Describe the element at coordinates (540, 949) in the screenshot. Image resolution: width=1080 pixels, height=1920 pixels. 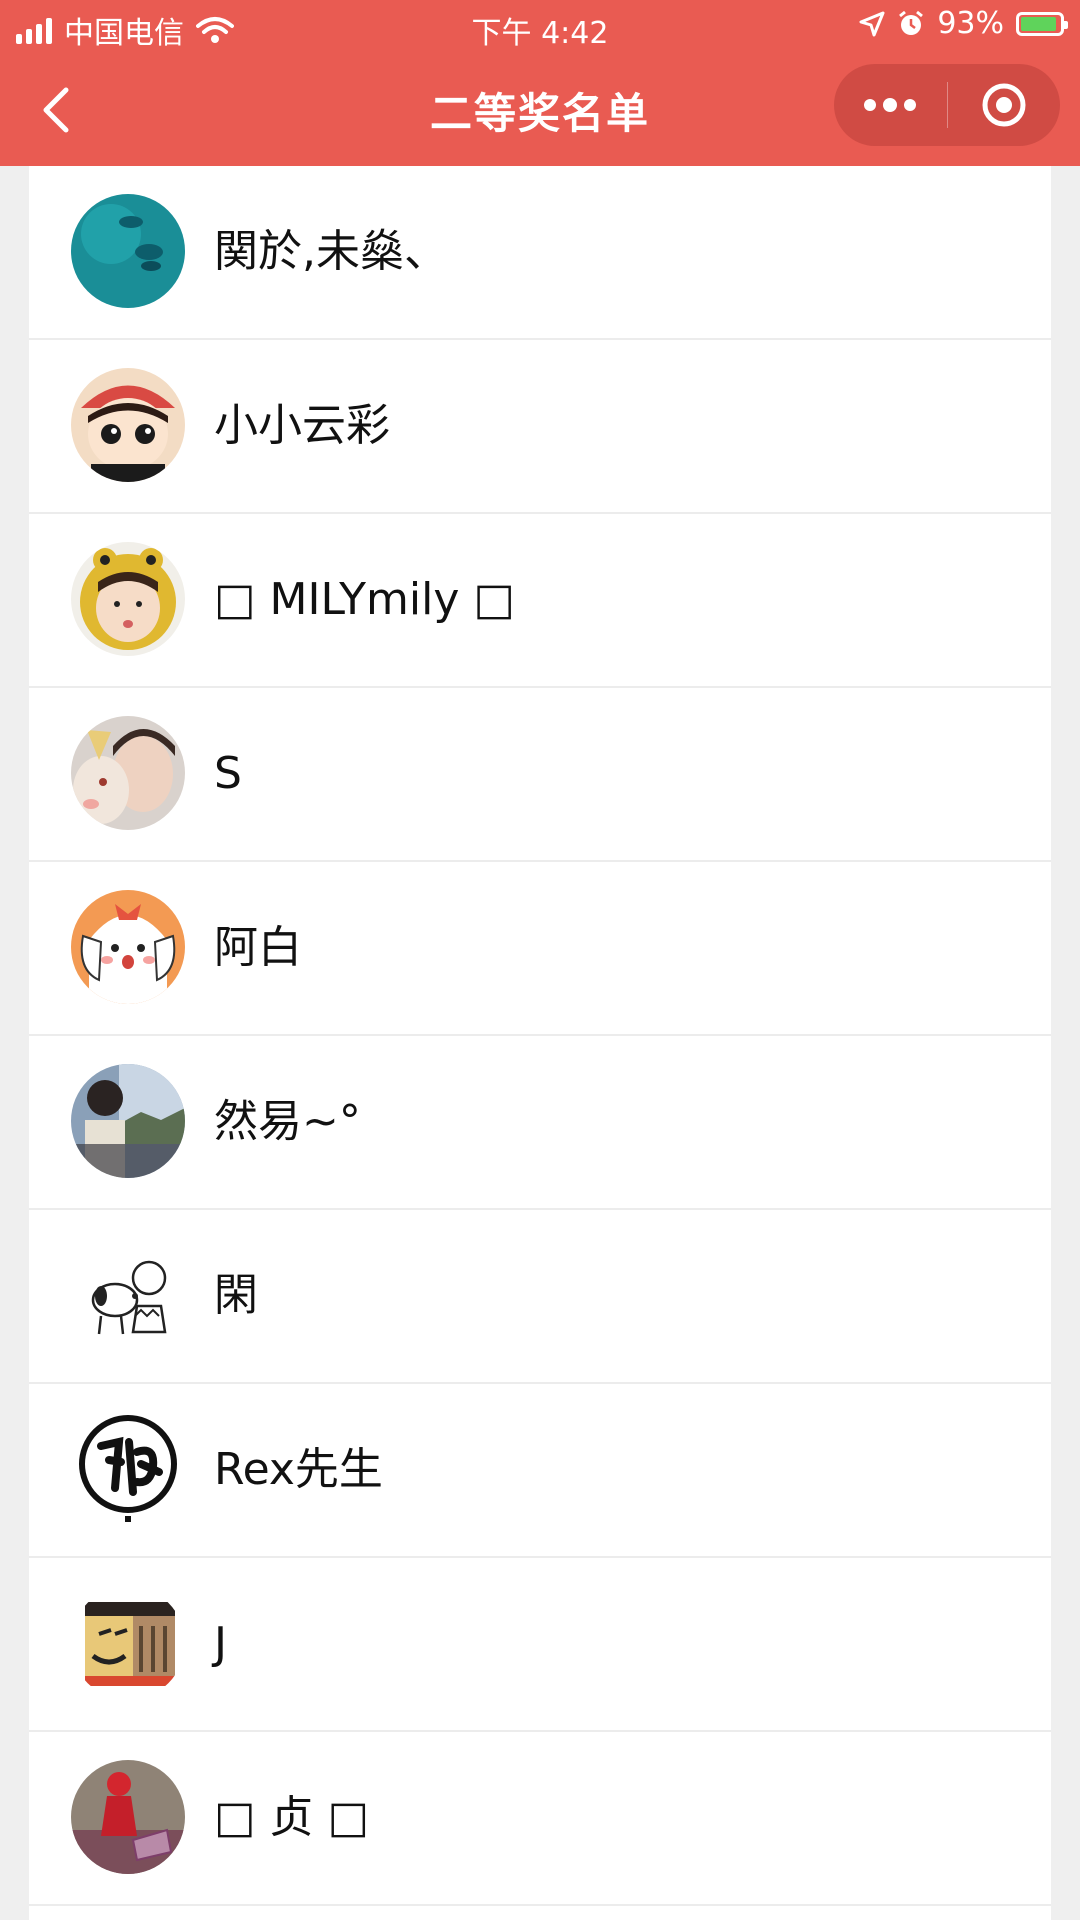
I see `list-item: 阿白` at that location.